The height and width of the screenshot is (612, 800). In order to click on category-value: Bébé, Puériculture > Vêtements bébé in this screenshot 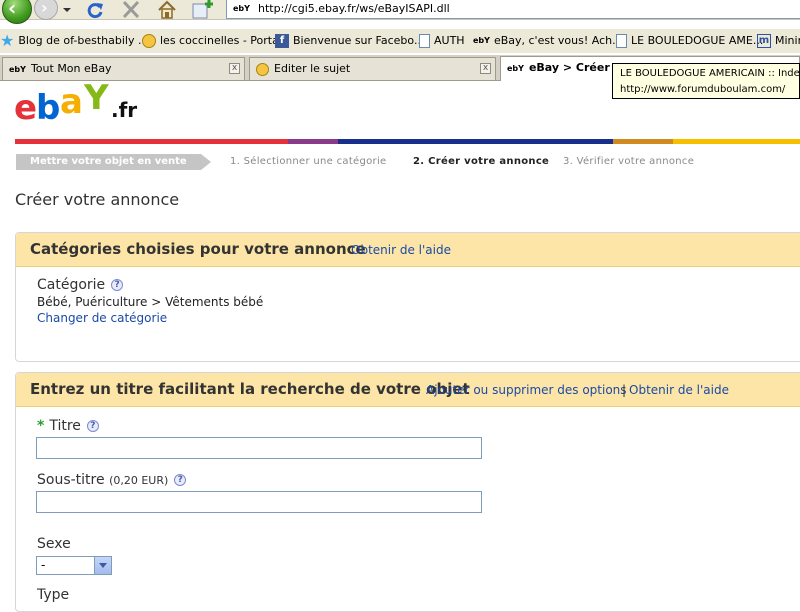, I will do `click(150, 302)`.